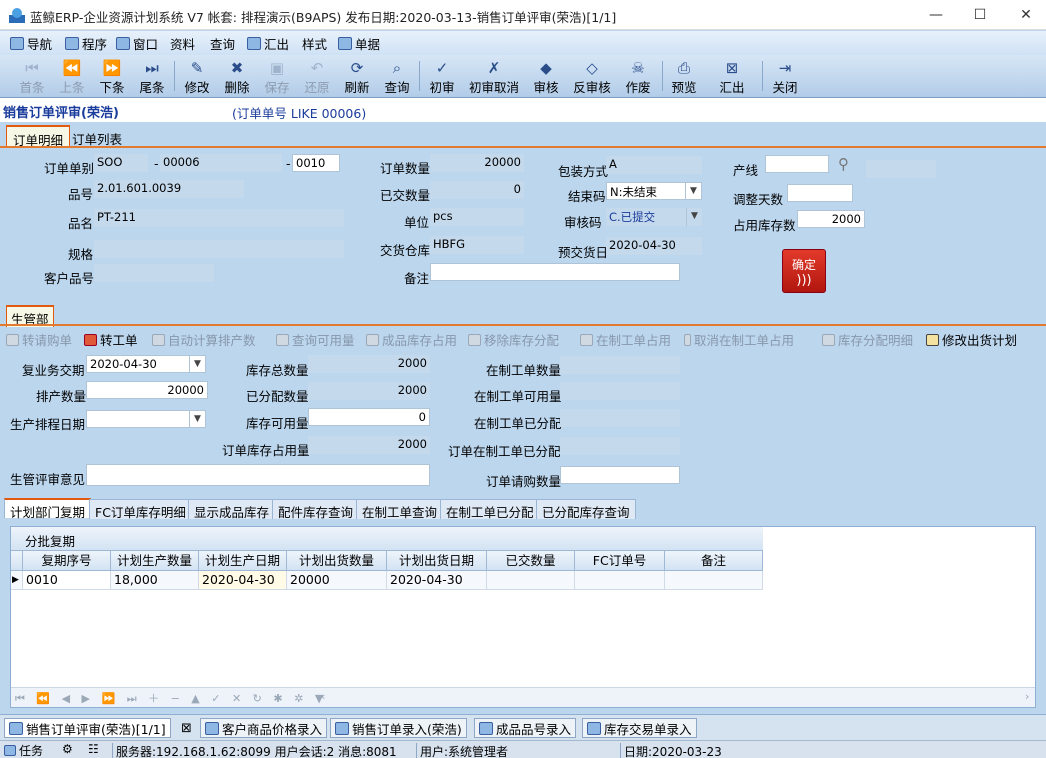  Describe the element at coordinates (555, 272) in the screenshot. I see `remark-field` at that location.